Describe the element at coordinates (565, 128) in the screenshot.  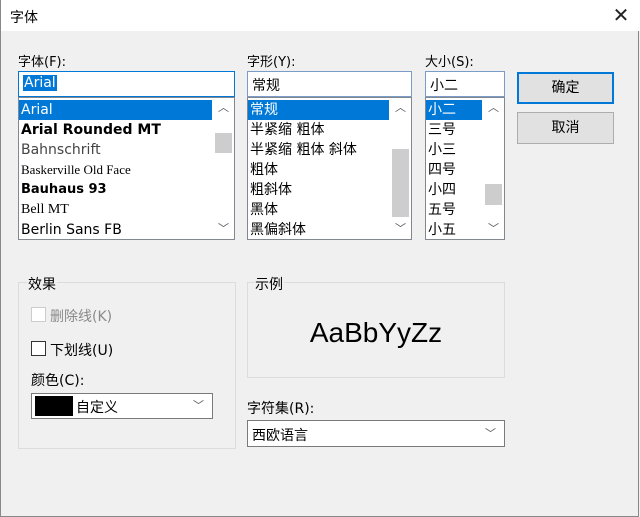
I see `cancel-button: 取消` at that location.